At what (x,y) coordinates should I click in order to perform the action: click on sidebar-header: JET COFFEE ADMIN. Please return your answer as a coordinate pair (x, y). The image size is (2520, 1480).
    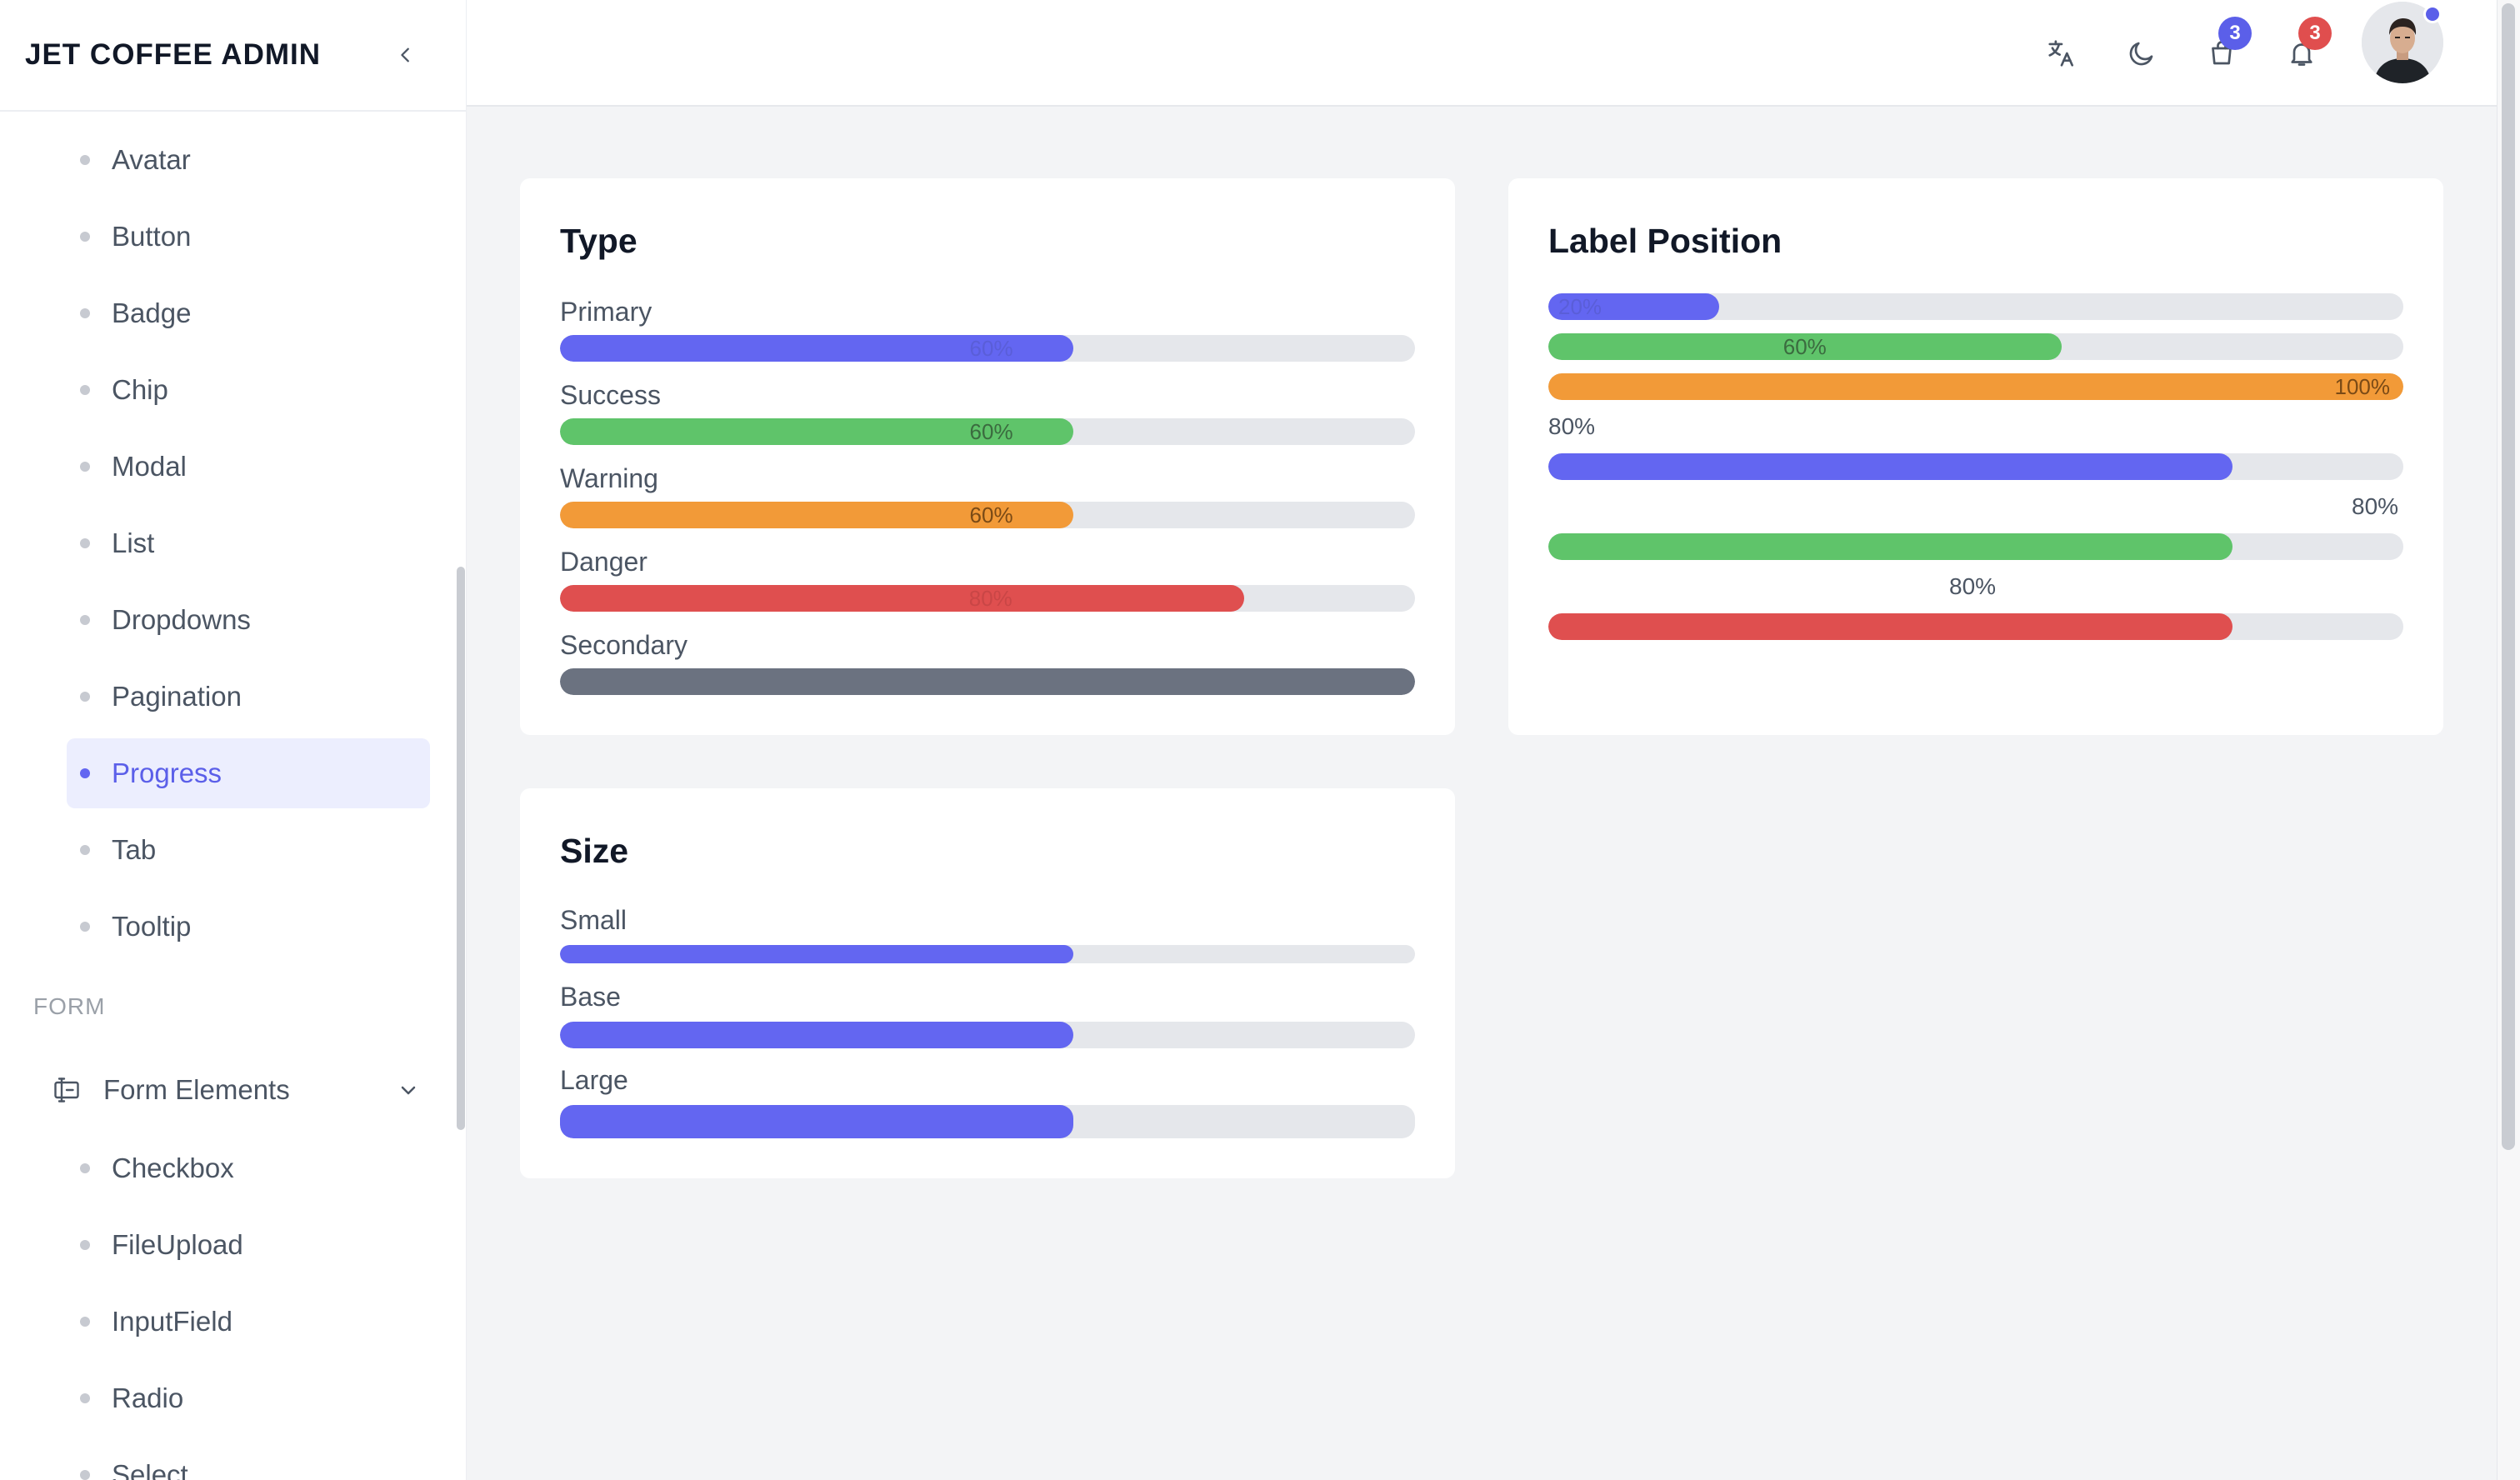
    Looking at the image, I should click on (233, 56).